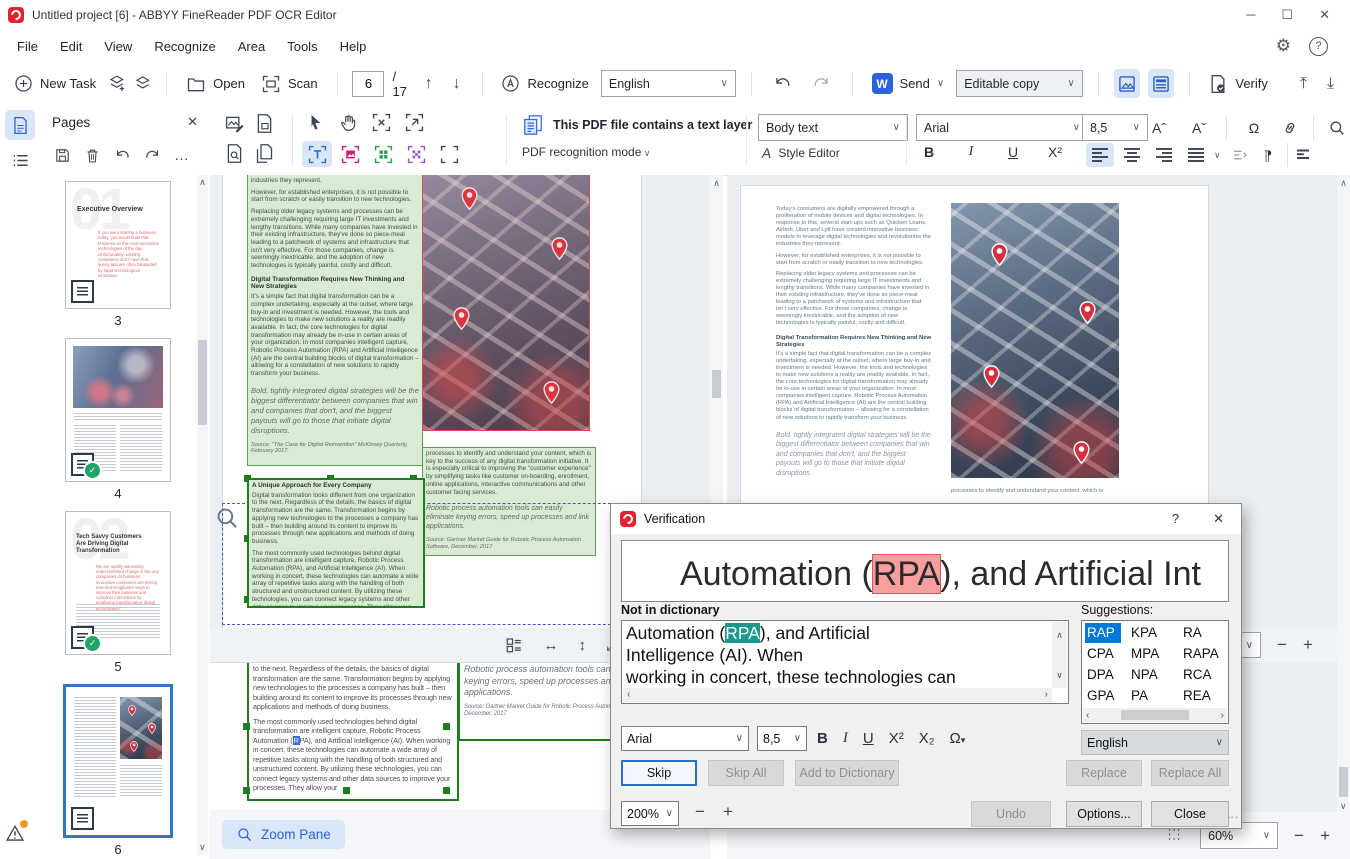 The width and height of the screenshot is (1350, 859). I want to click on minimize-button: ─, so click(1250, 15).